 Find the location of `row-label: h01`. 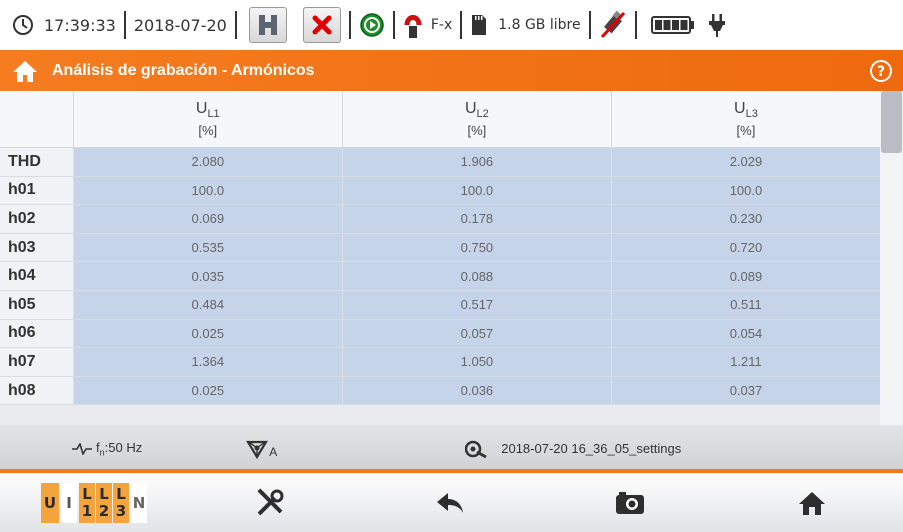

row-label: h01 is located at coordinates (36, 190).